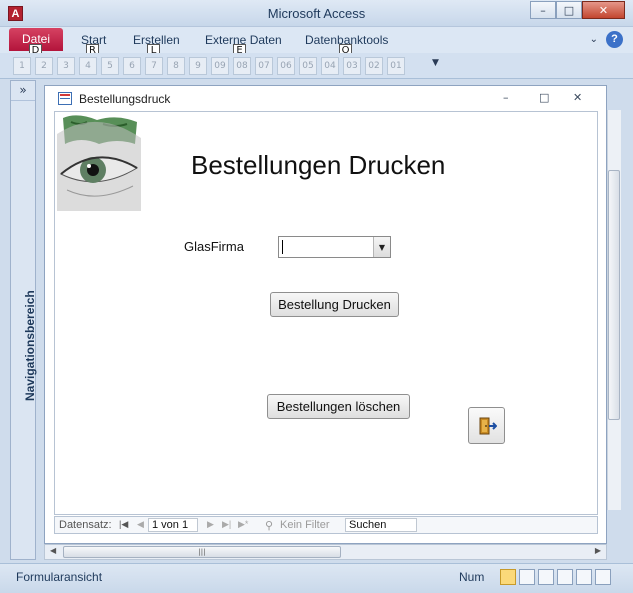 This screenshot has height=593, width=633. Describe the element at coordinates (202, 552) in the screenshot. I see `horizontal-scroll-thumb: |||` at that location.